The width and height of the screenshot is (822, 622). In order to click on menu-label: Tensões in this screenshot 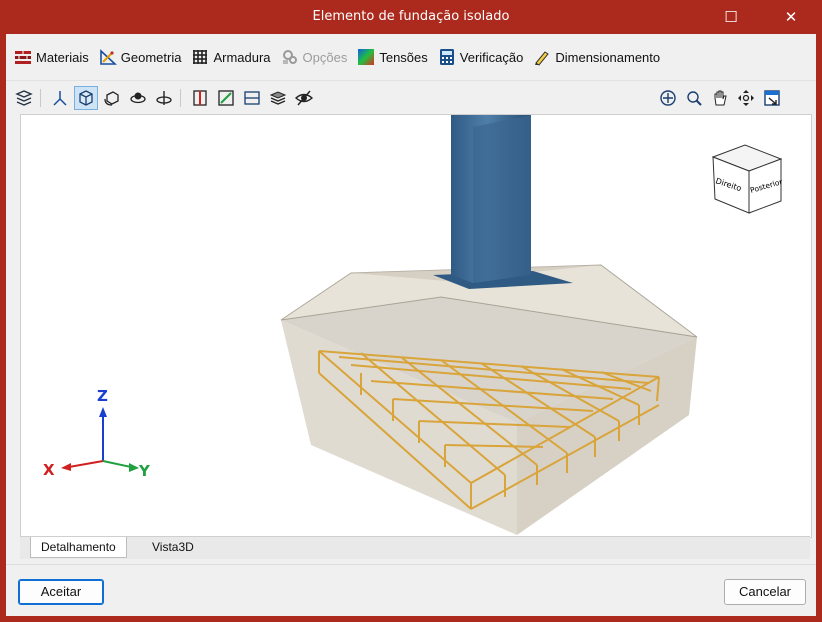, I will do `click(403, 57)`.